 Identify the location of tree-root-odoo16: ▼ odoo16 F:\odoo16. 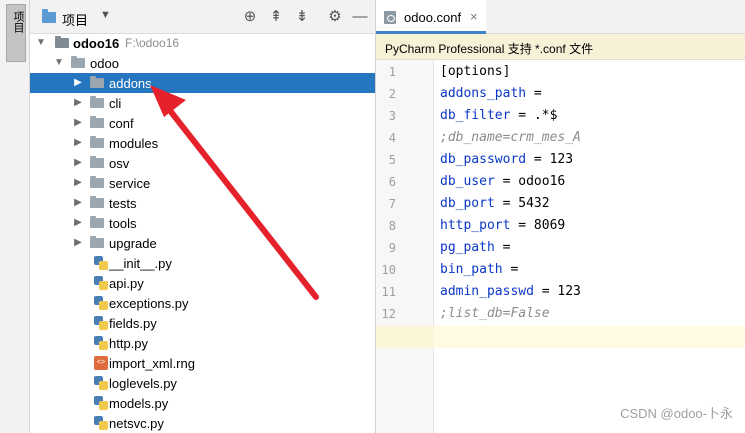
(202, 43).